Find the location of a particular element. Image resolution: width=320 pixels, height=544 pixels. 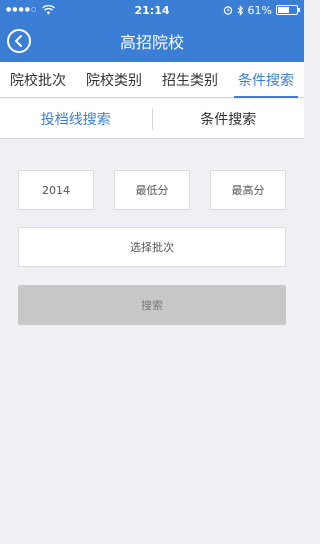

tab-label: 条件搜索 is located at coordinates (266, 80).